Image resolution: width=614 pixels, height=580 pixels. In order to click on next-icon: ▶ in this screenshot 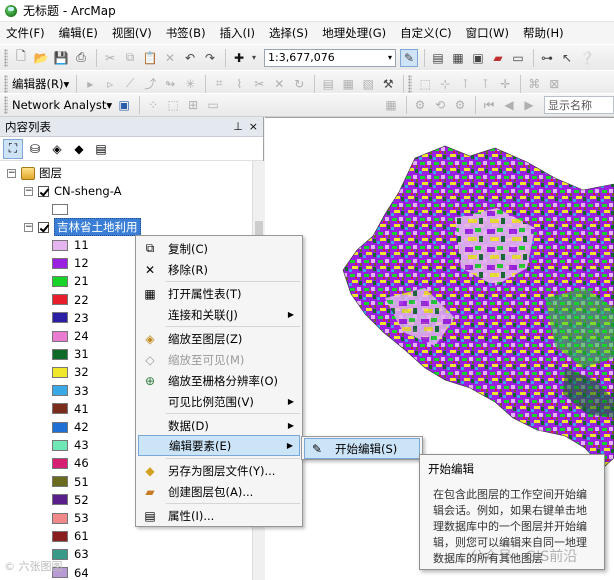, I will do `click(529, 105)`.